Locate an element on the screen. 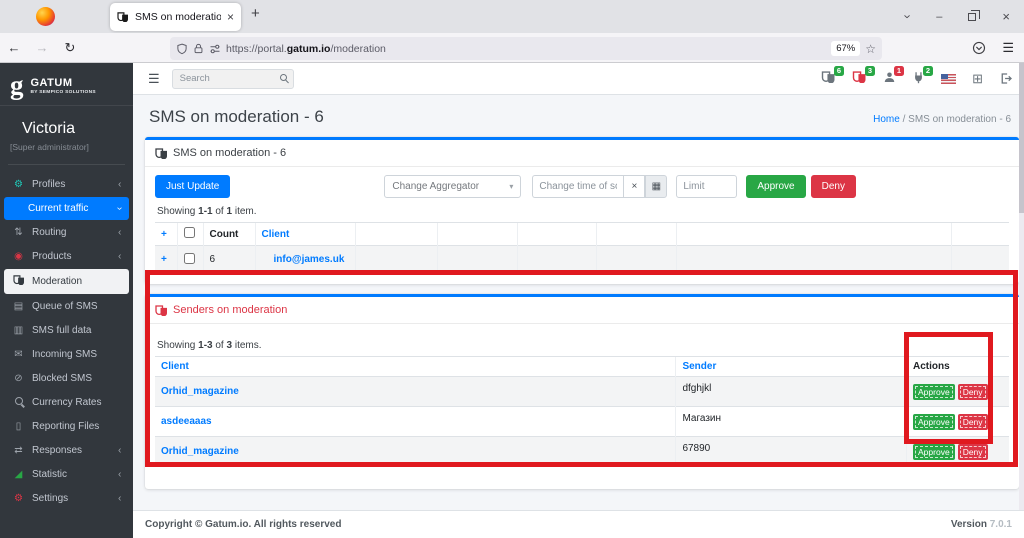 This screenshot has height=538, width=1024. sidebar-item-queue-of-sms: ▤ Queue of SMS is located at coordinates (66, 306).